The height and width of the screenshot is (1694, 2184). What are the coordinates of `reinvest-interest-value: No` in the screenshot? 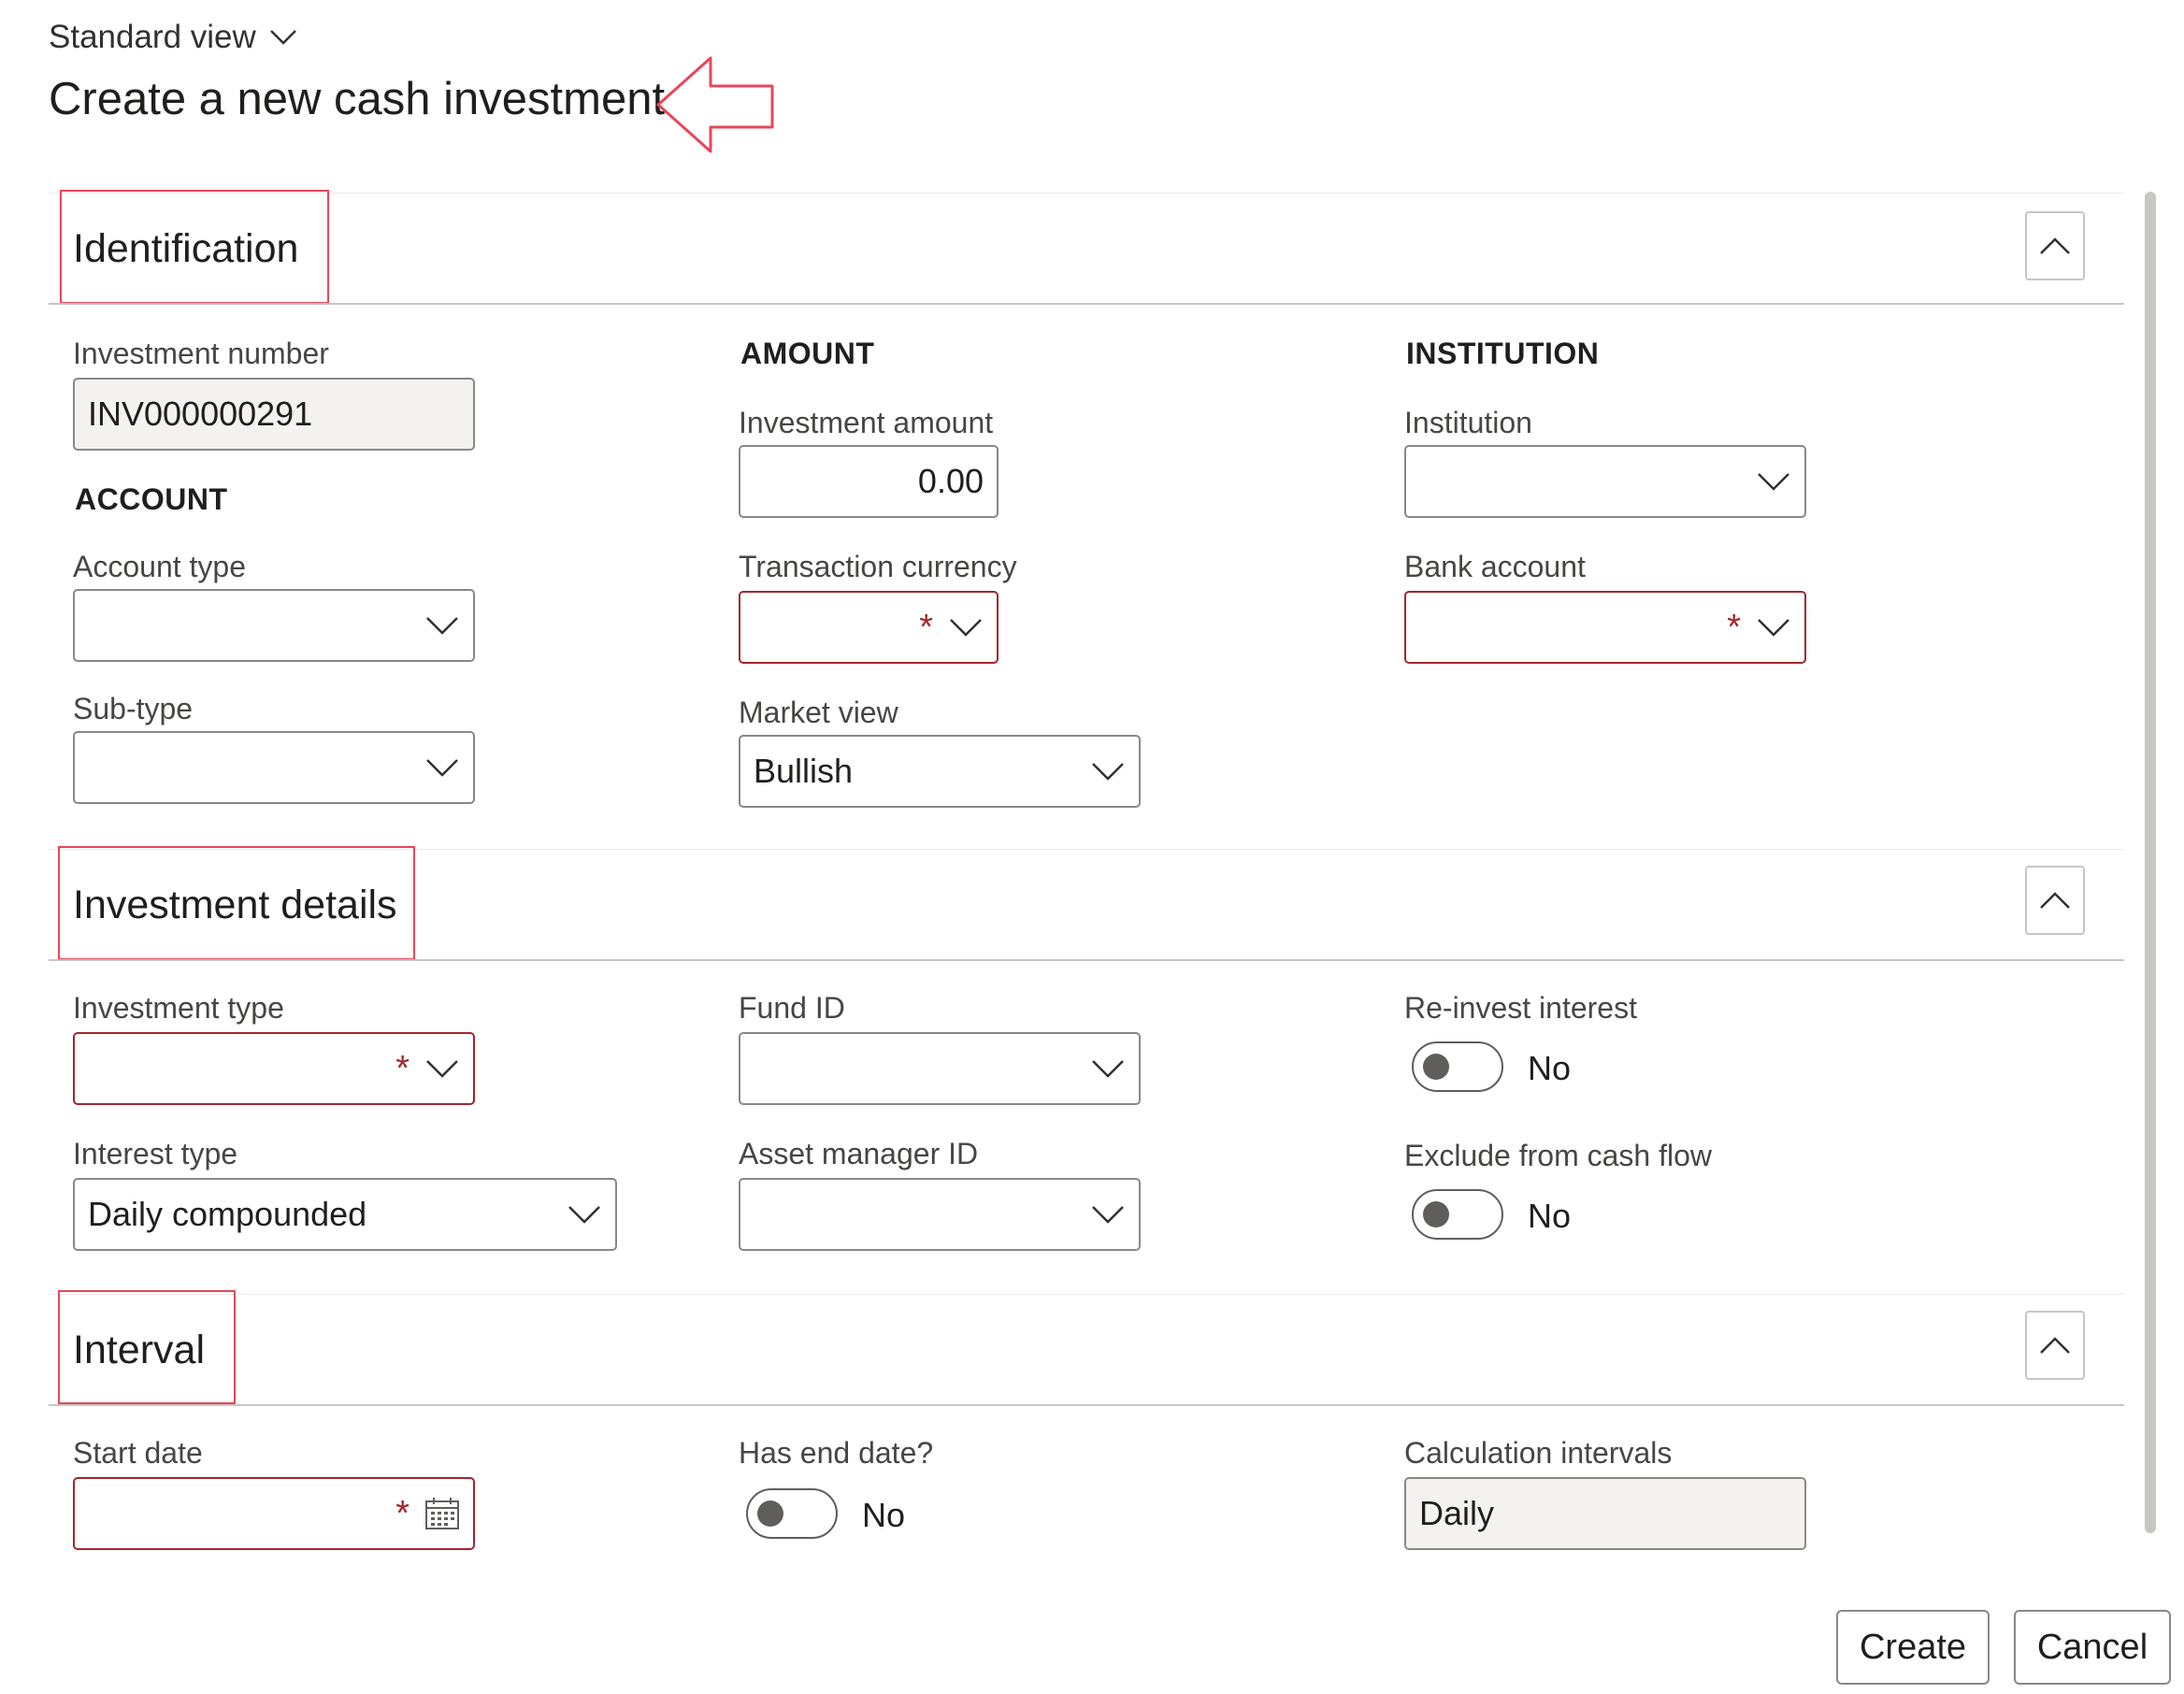 It's located at (1550, 1068).